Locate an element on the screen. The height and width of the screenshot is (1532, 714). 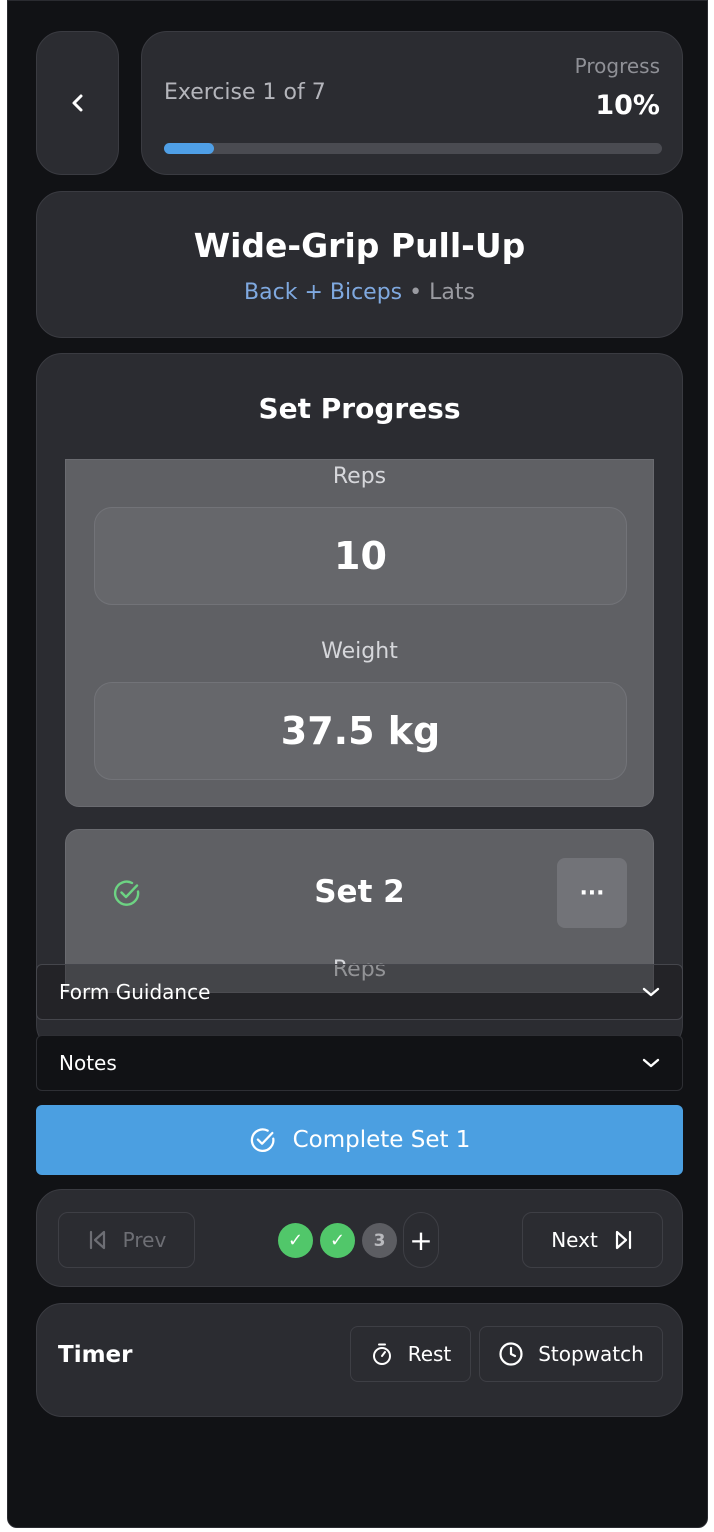
timer-label: Timer is located at coordinates (95, 1355).